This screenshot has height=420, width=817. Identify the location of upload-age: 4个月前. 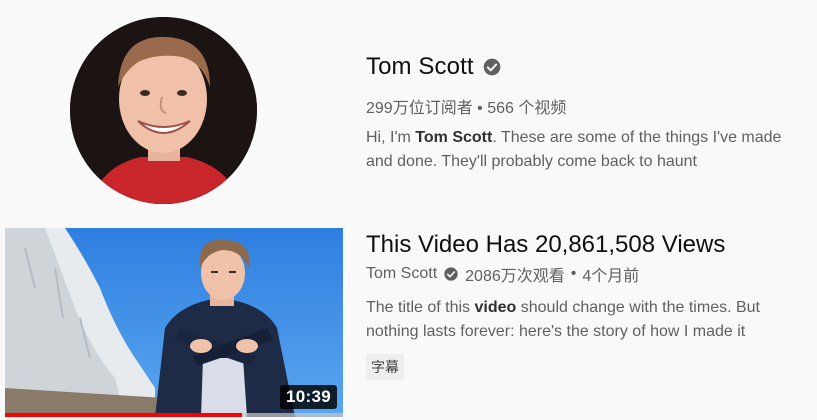
(611, 276).